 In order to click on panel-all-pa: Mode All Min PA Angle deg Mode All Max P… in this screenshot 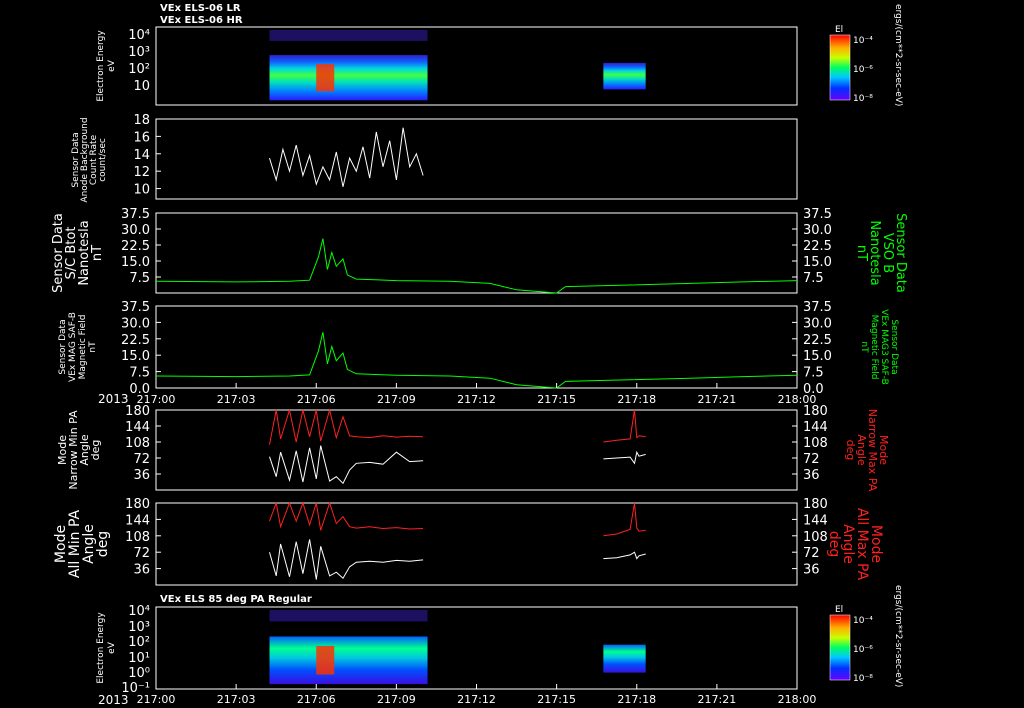, I will do `click(468, 541)`.